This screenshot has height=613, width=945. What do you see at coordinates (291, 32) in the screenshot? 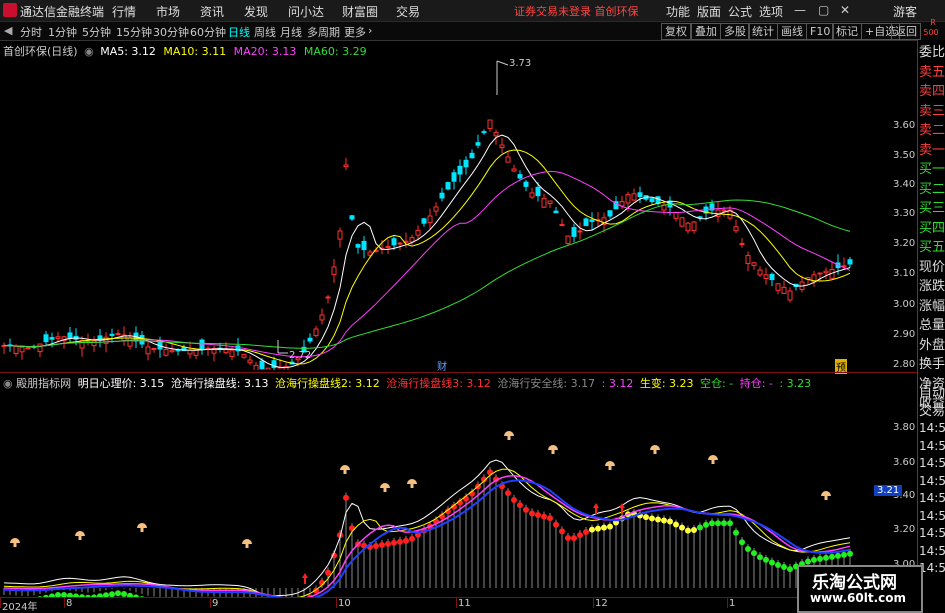
I see `period-monthly: 月线` at bounding box center [291, 32].